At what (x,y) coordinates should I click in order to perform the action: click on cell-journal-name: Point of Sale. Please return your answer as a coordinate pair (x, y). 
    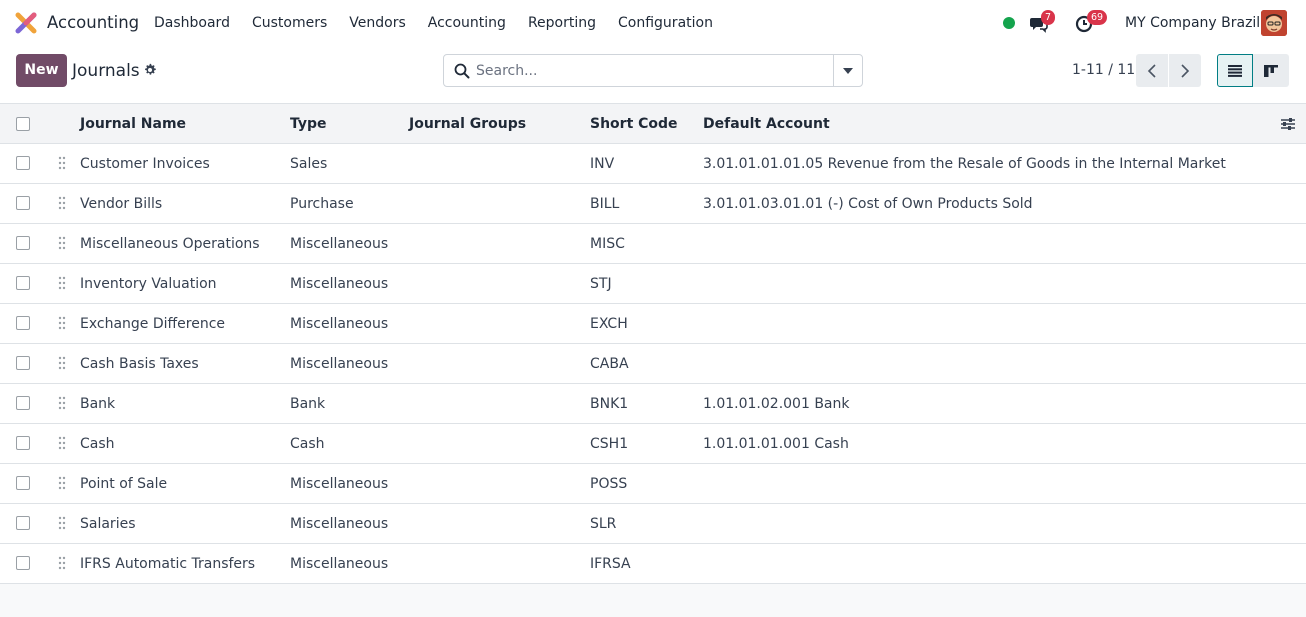
    Looking at the image, I should click on (124, 484).